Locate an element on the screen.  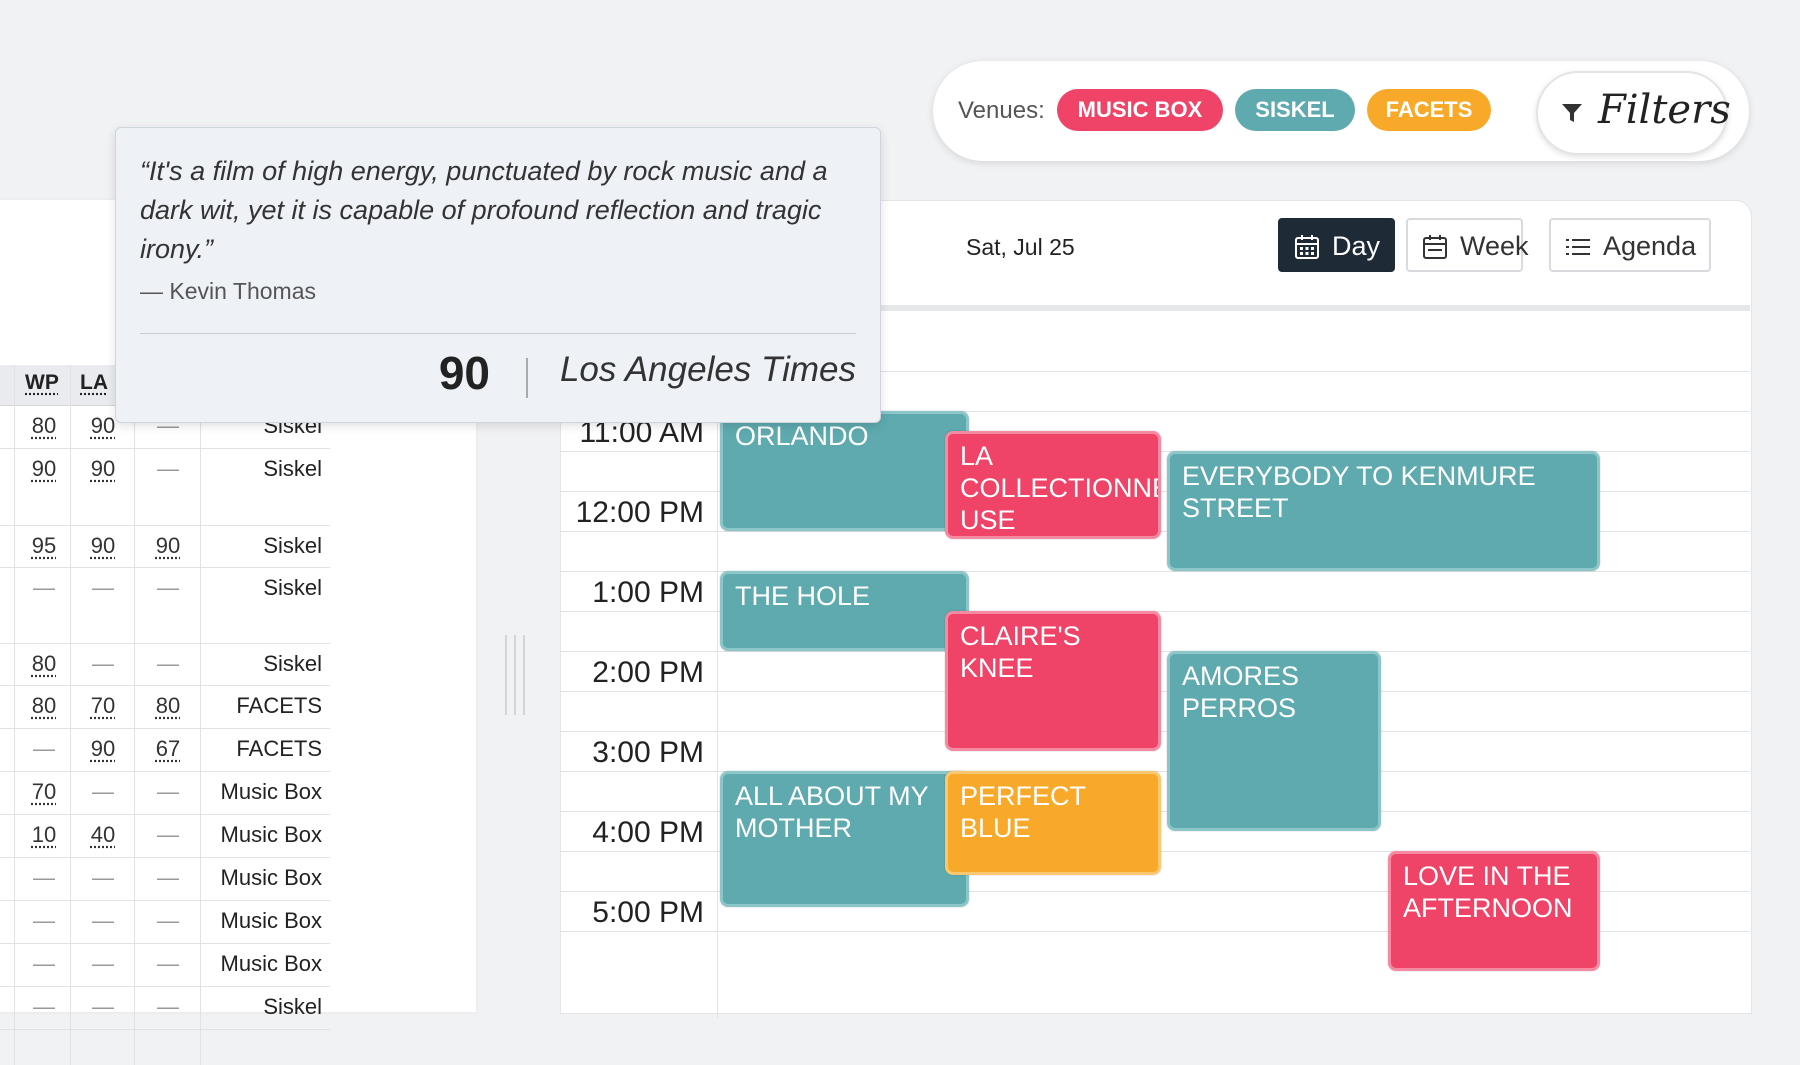
table-row: 95 90 90 Siskel is located at coordinates (165, 546).